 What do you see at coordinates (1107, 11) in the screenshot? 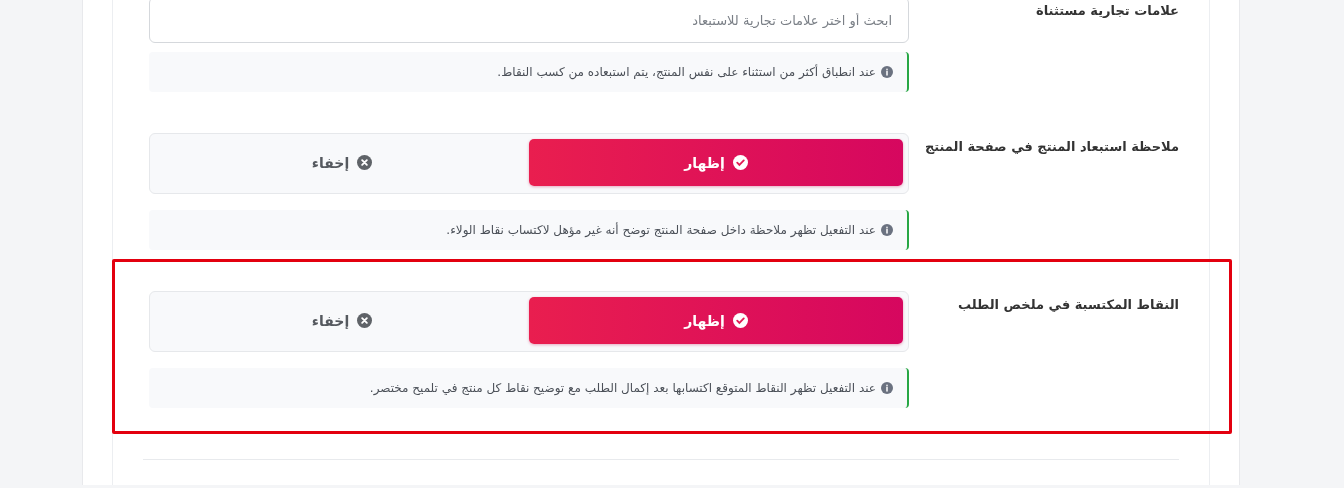
I see `setting-label: علامات تجارية مستثناة` at bounding box center [1107, 11].